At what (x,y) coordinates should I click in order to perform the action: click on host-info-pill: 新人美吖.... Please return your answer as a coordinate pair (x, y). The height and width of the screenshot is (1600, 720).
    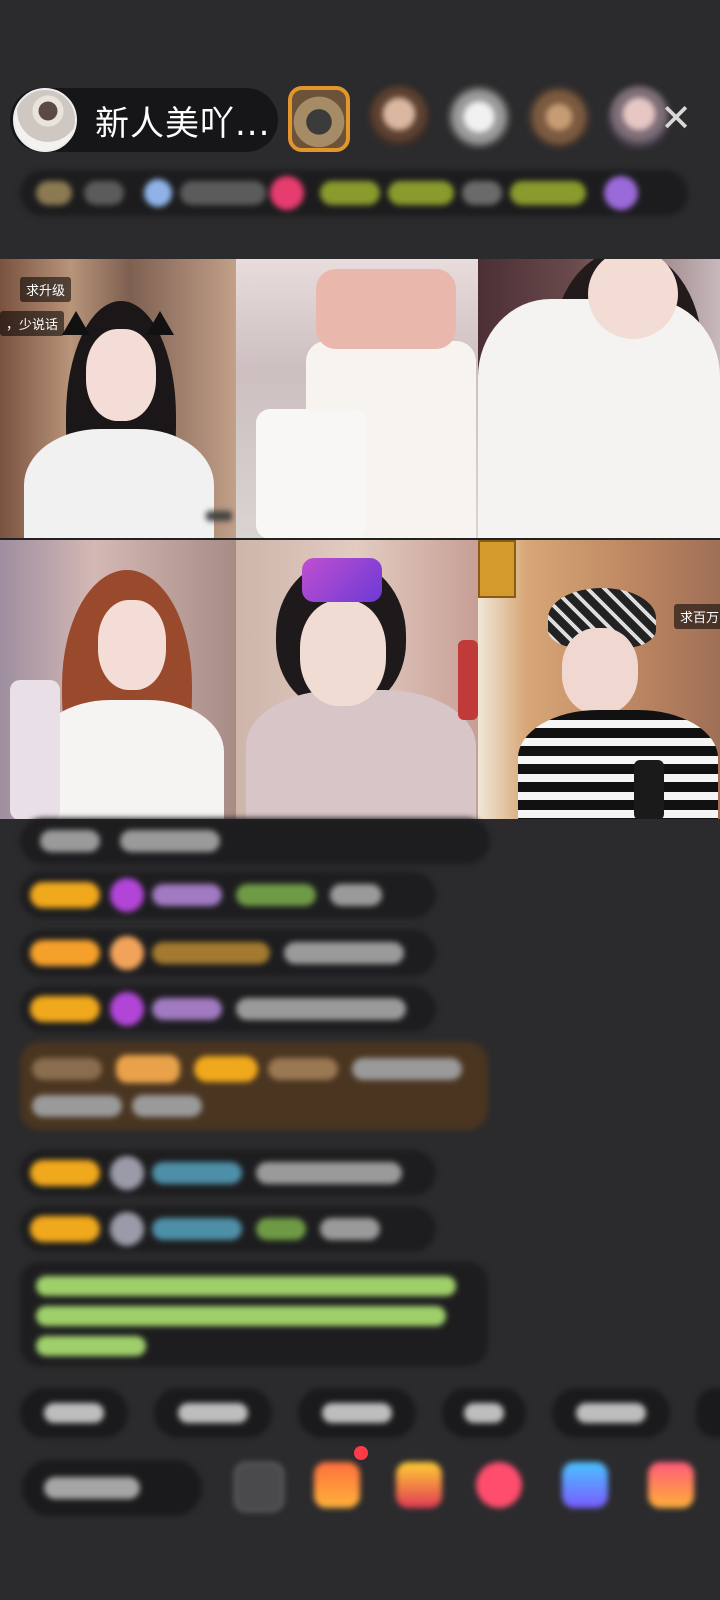
    Looking at the image, I should click on (144, 120).